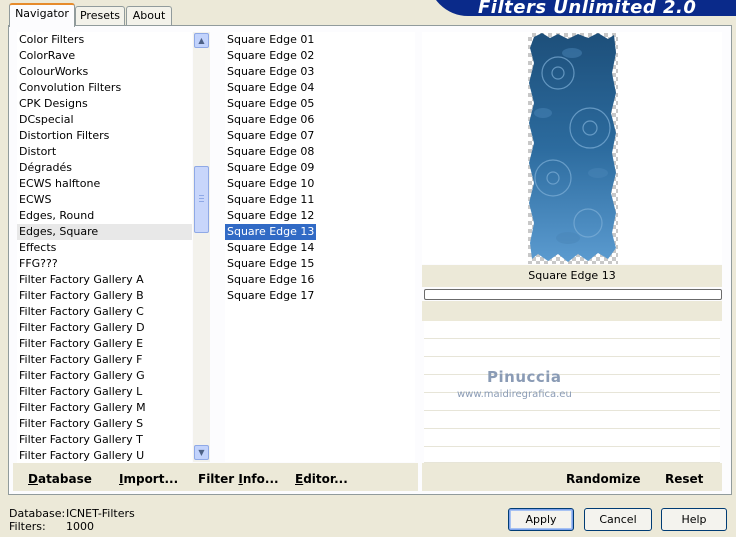 The width and height of the screenshot is (736, 537). I want to click on tab-about: About, so click(149, 15).